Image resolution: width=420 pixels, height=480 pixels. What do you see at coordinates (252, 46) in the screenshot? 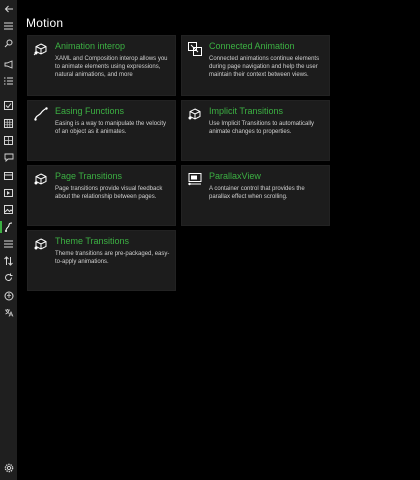
I see `card-title: Connected Animation` at bounding box center [252, 46].